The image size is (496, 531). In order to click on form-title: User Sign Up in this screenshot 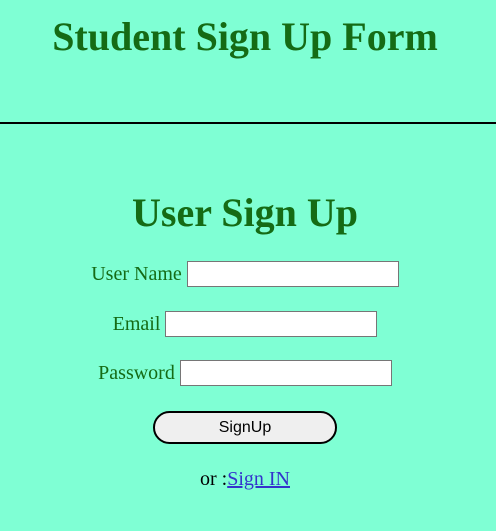, I will do `click(245, 212)`.